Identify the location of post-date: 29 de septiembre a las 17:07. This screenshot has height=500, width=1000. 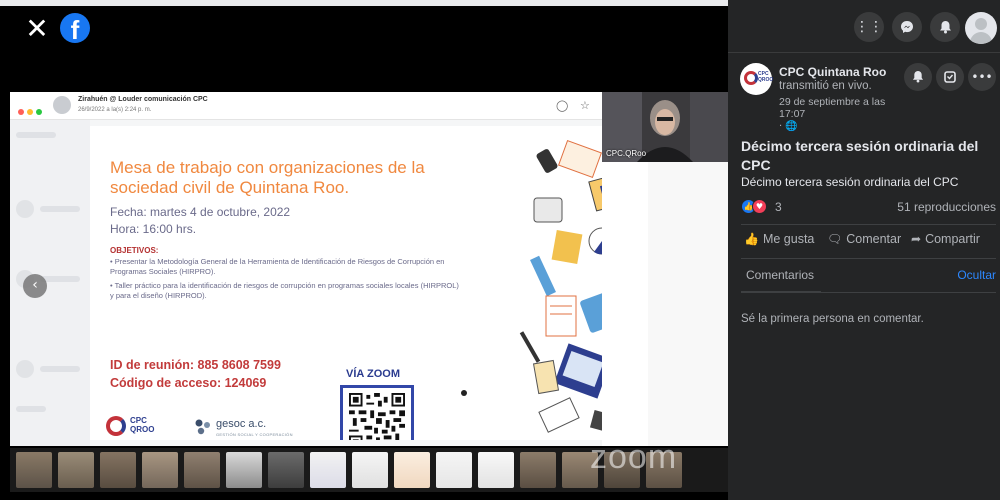
(844, 108).